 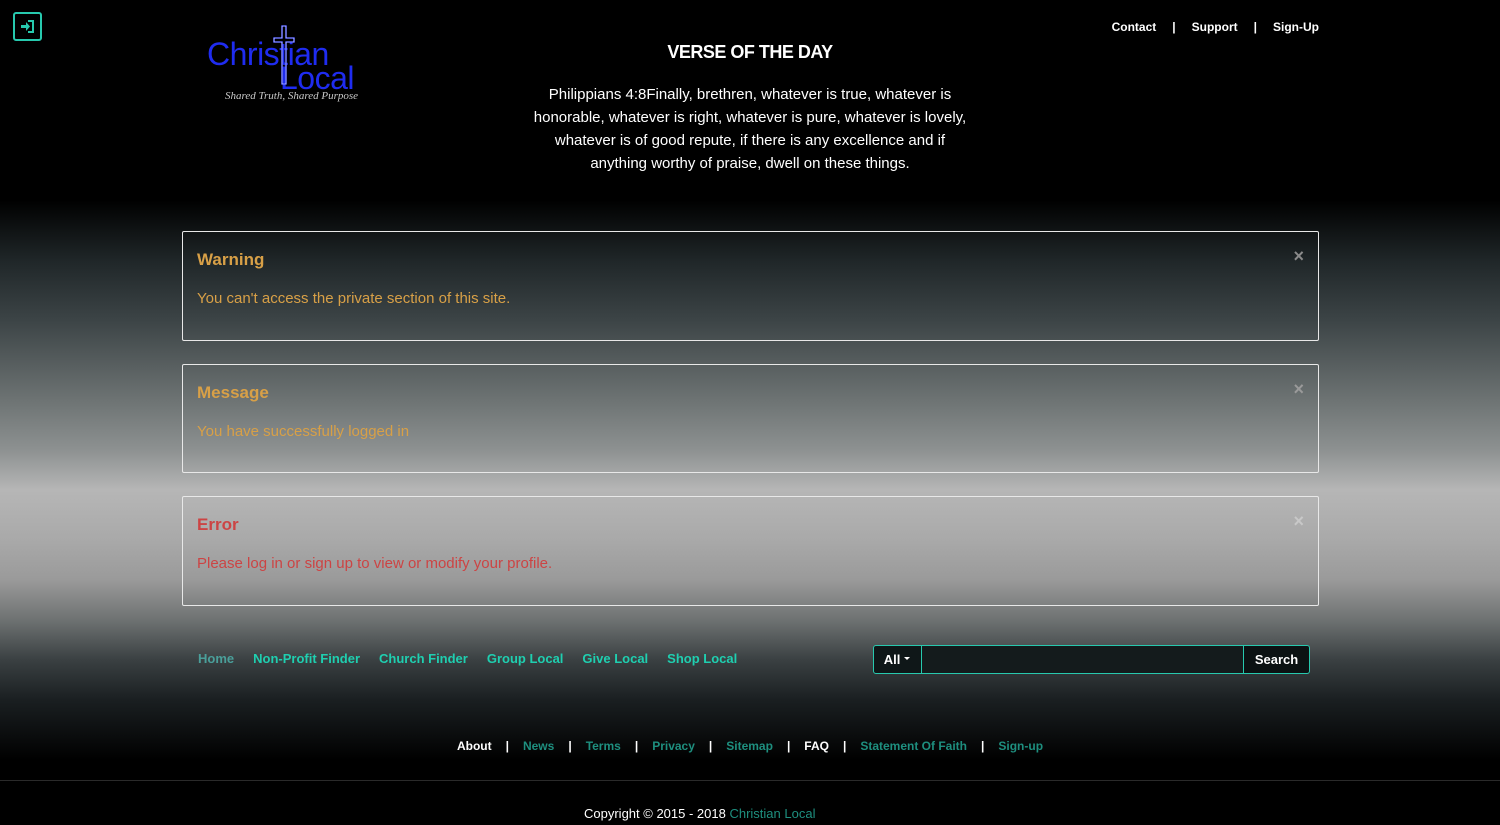 I want to click on login-button, so click(x=27, y=26).